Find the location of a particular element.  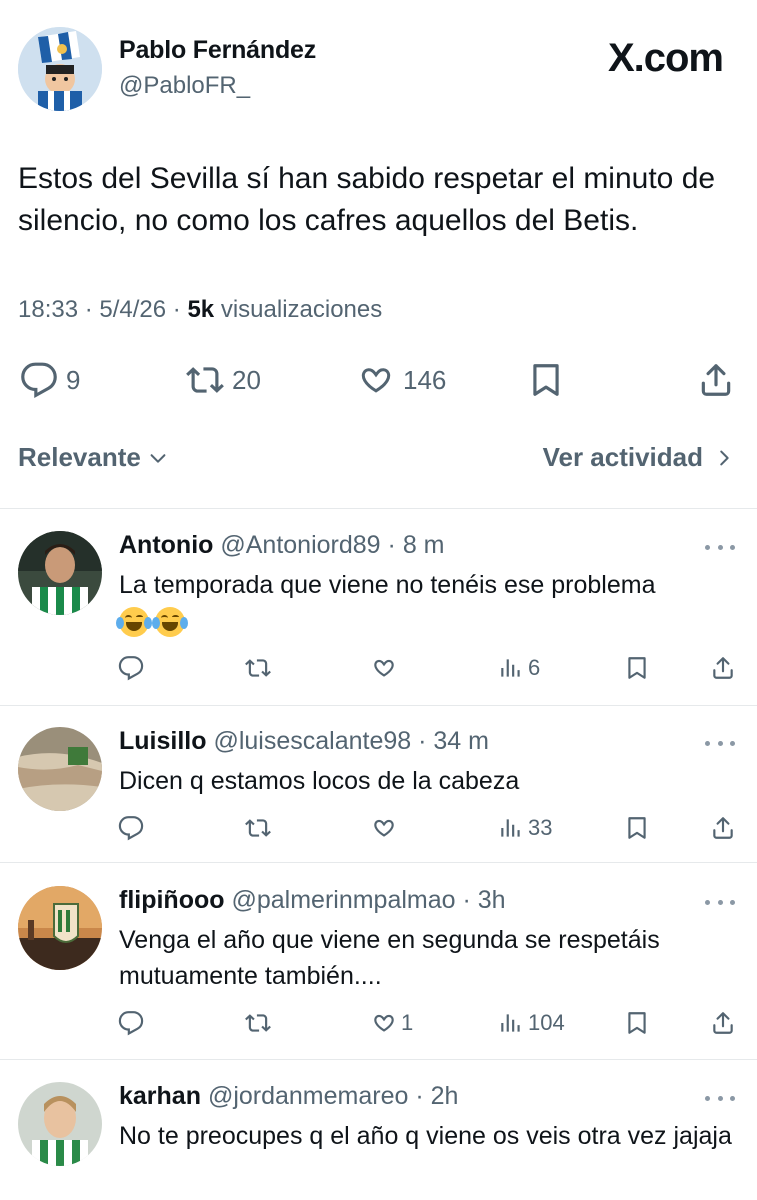

reply-views-count: 104 is located at coordinates (546, 1022).